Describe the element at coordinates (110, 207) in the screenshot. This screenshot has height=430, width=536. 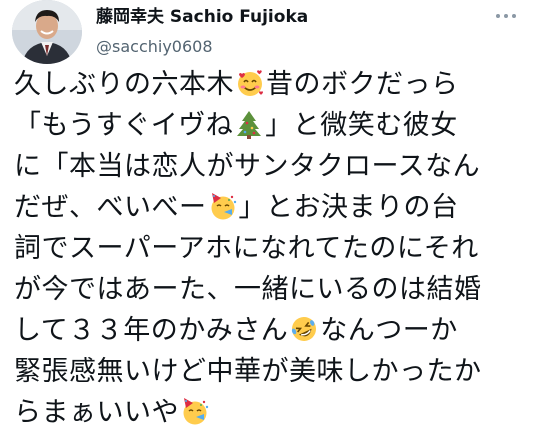
I see `tweet-line-text: だぜ、べいべー` at that location.